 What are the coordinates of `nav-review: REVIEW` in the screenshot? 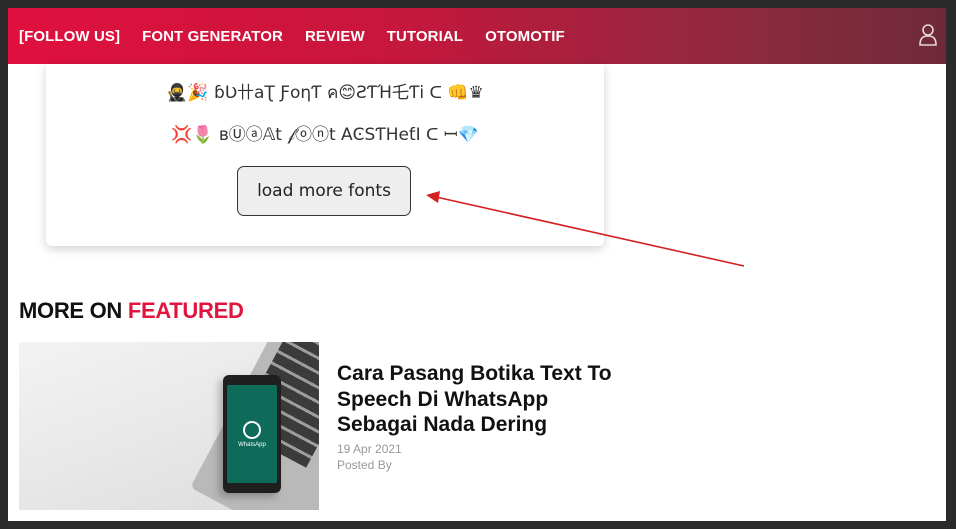 It's located at (335, 36).